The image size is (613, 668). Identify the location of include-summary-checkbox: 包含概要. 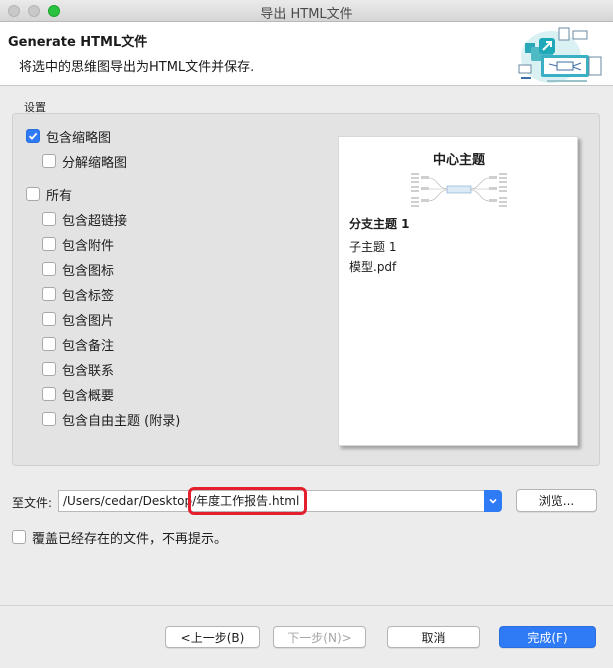
(78, 394).